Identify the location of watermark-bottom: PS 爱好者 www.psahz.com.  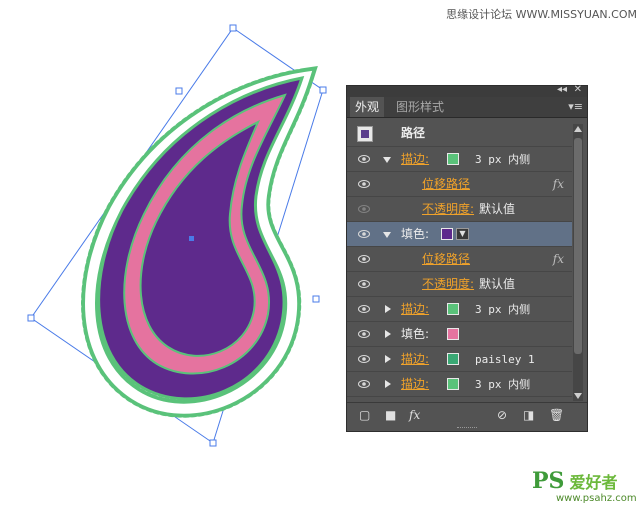
(587, 486).